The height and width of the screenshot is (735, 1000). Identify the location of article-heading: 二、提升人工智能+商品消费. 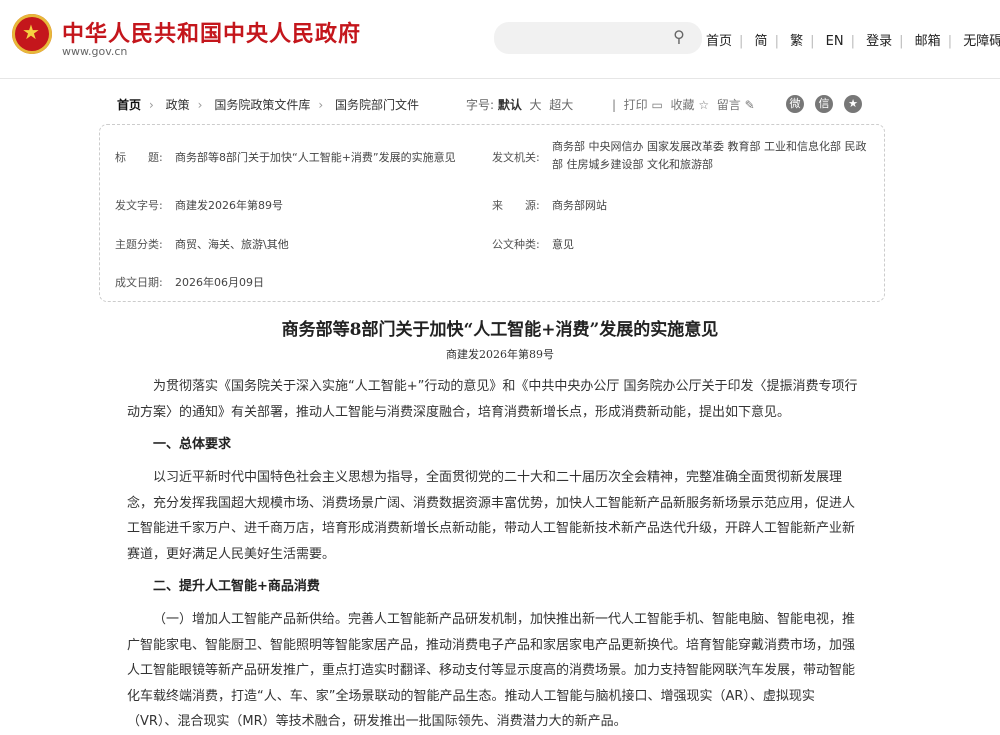
(236, 586).